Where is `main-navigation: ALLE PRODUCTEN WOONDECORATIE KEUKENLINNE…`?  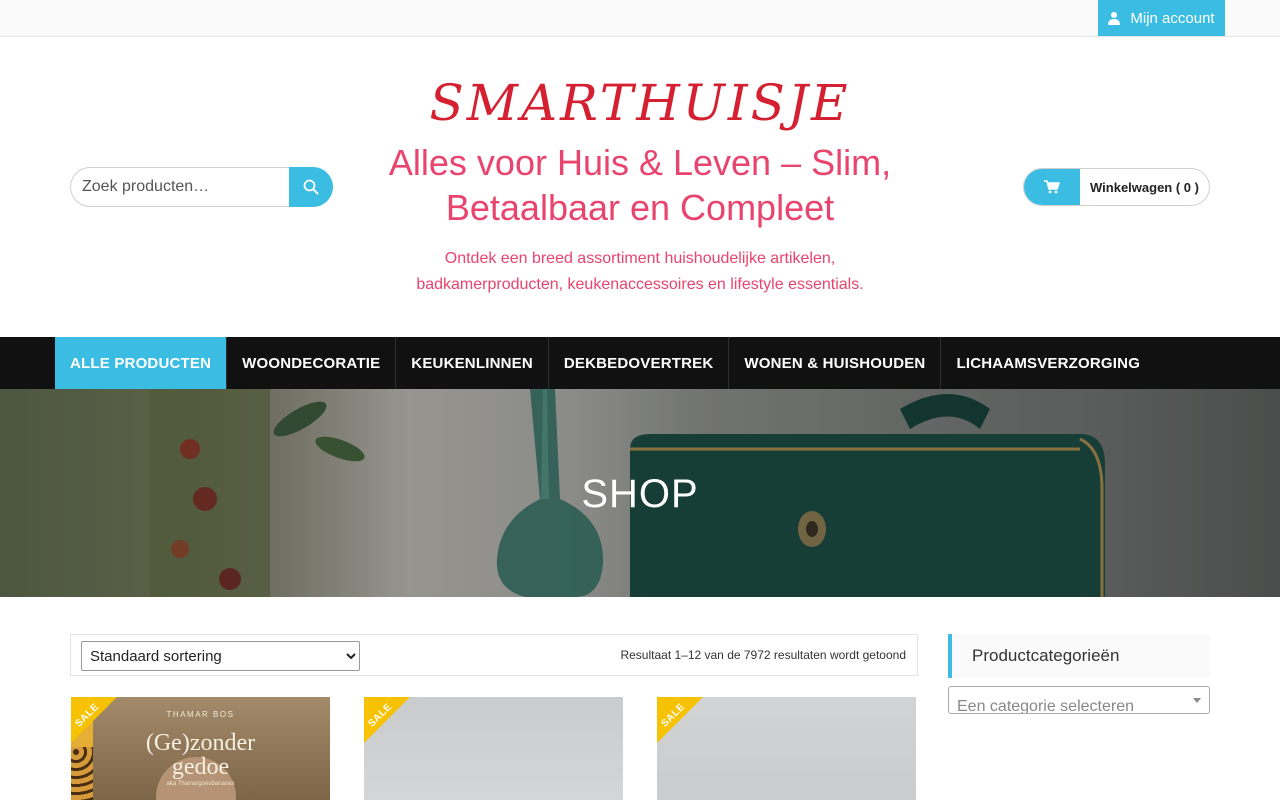
main-navigation: ALLE PRODUCTEN WOONDECORATIE KEUKENLINNE… is located at coordinates (640, 363).